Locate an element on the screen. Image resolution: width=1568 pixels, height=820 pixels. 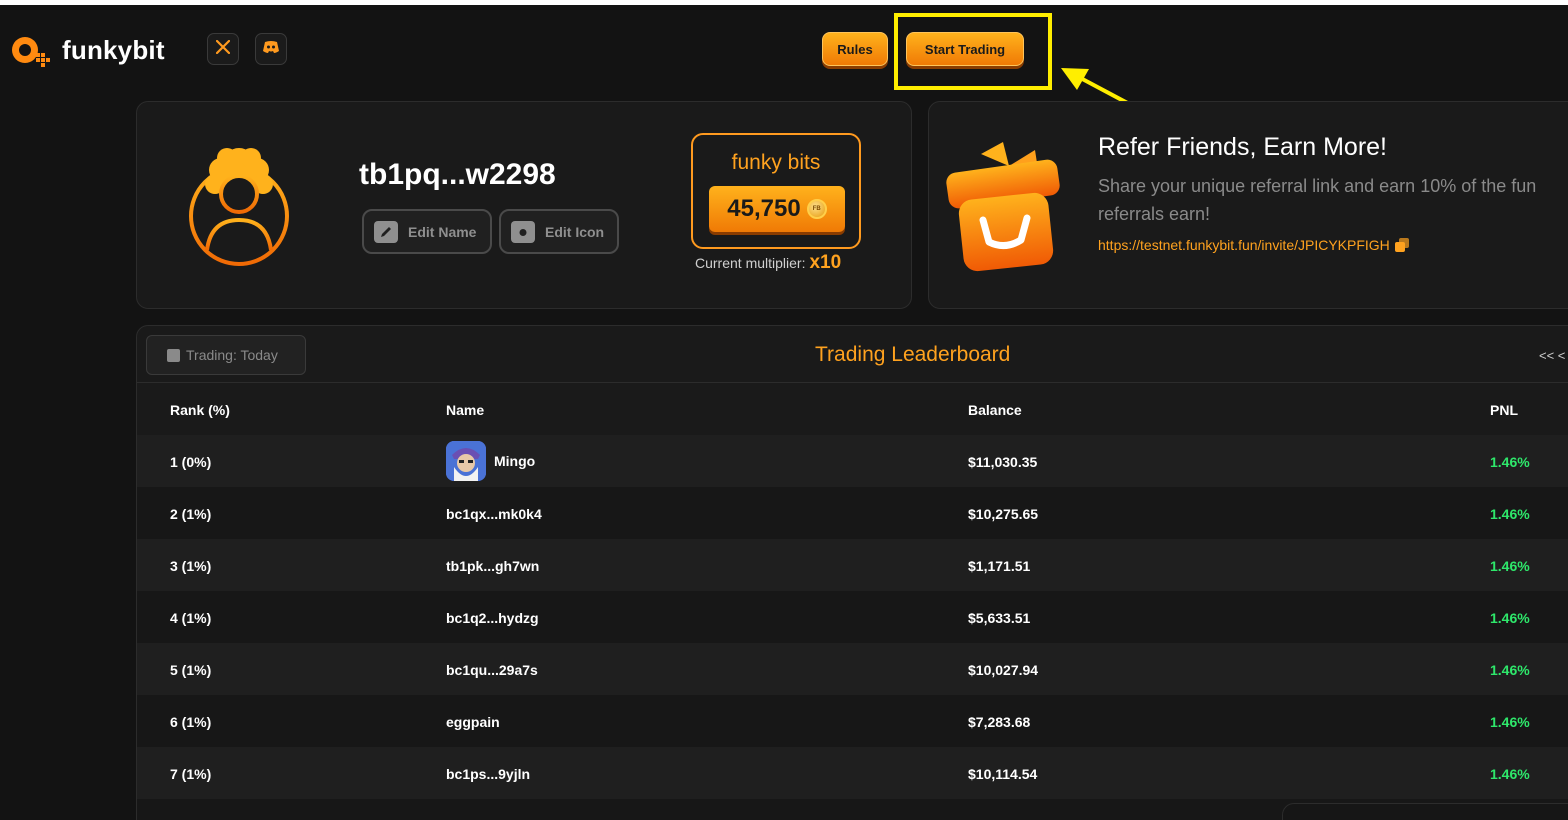
table-row: 3 (1%) tb1pk...gh7wn $1,171.51 1.46% is located at coordinates (852, 565).